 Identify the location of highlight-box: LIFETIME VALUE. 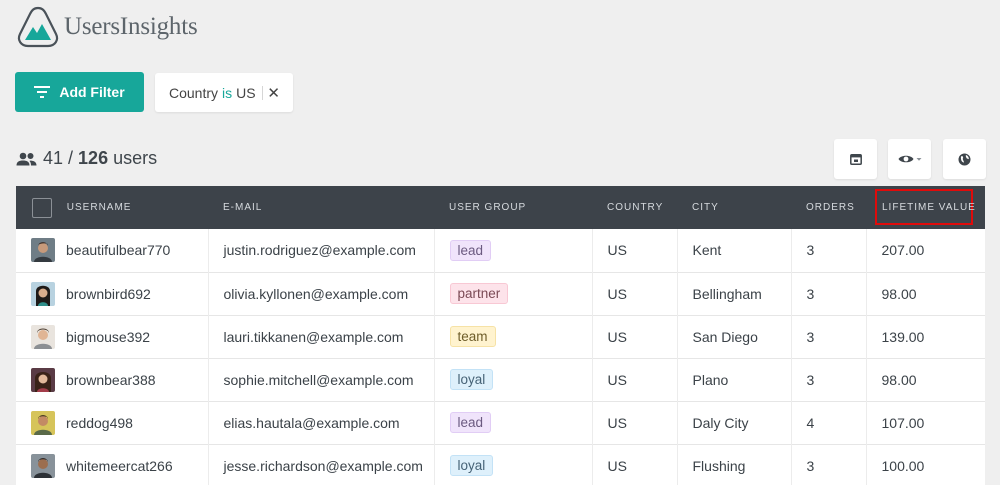
(925, 207).